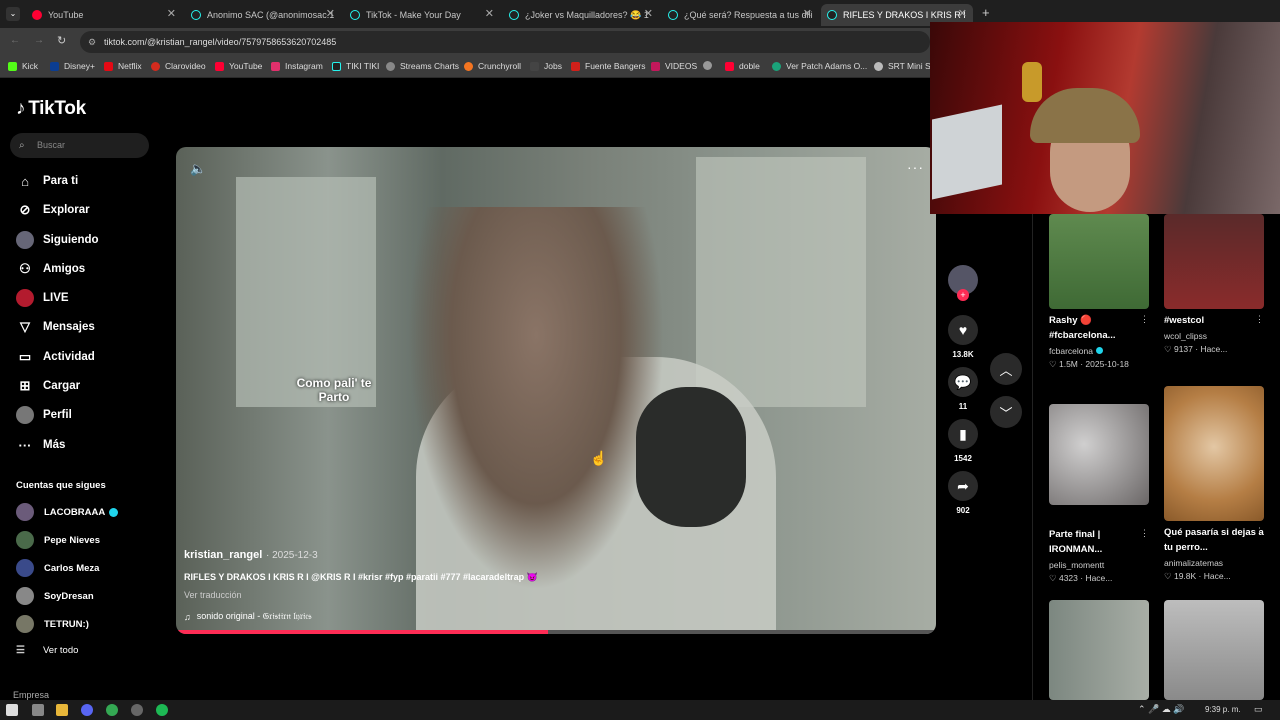  Describe the element at coordinates (963, 283) in the screenshot. I see `creator-avatar: +` at that location.